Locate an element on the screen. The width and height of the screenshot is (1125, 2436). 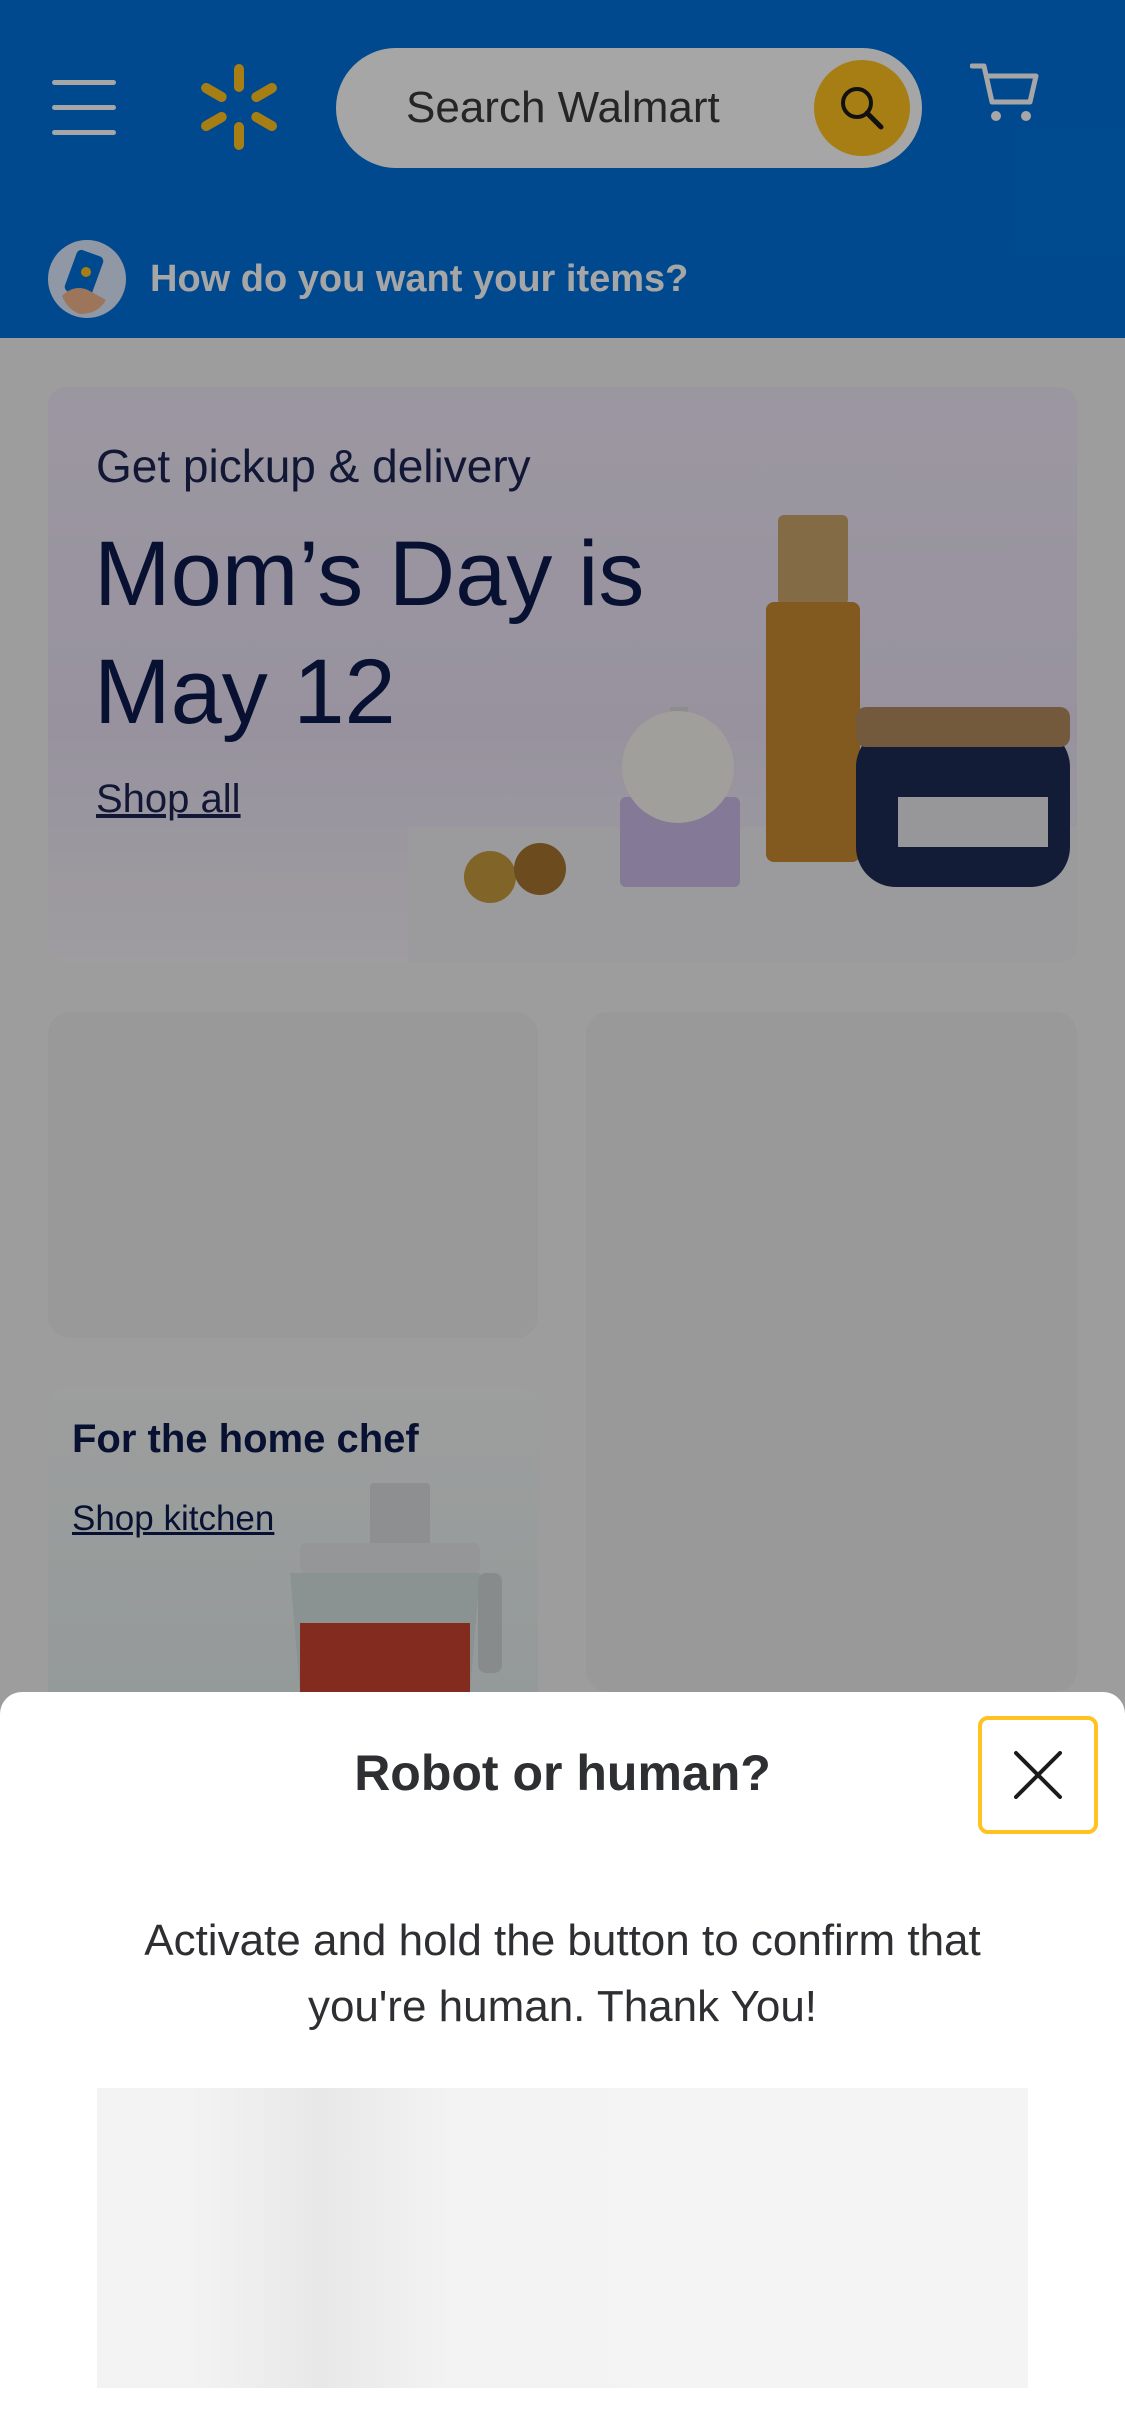
press-and-hold-button is located at coordinates (562, 2238).